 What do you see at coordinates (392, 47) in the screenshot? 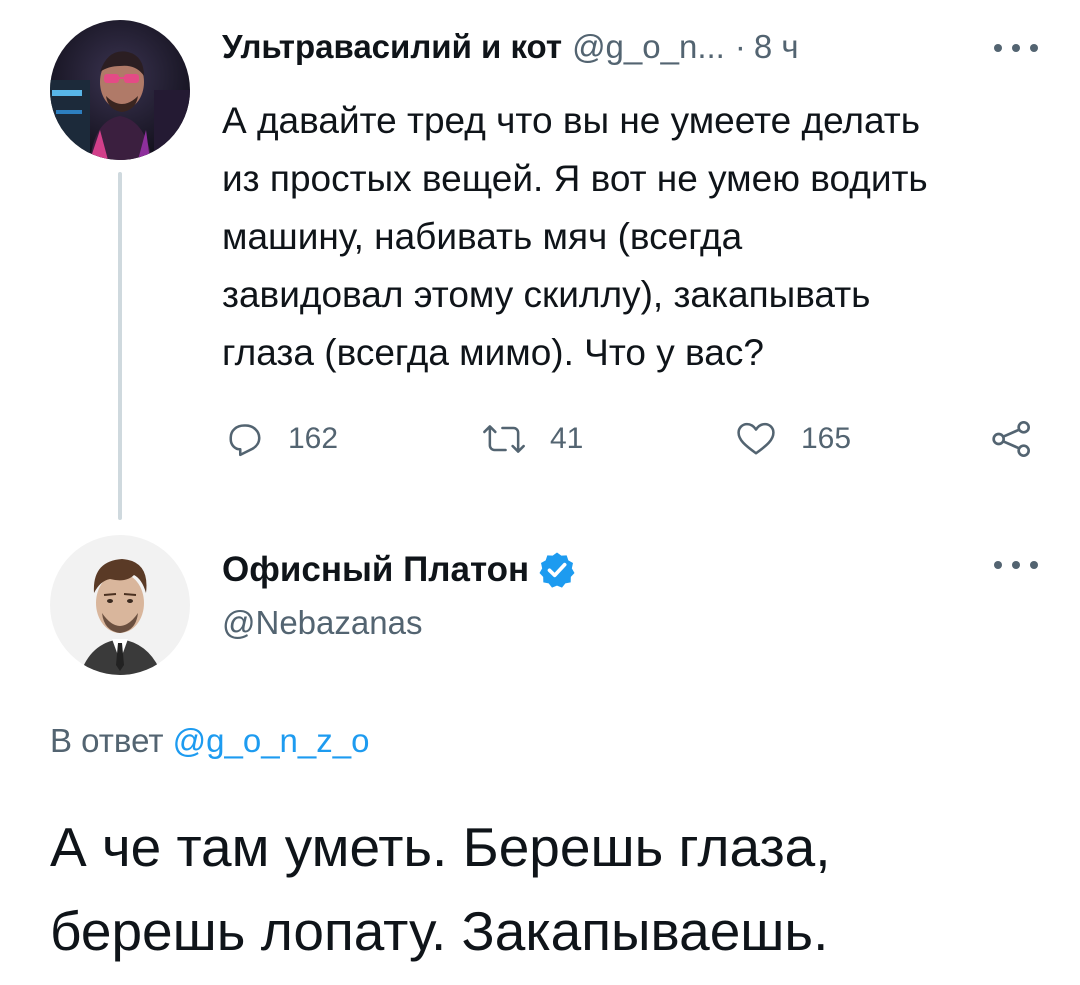
I see `author-name: Ультравасилий и кот` at bounding box center [392, 47].